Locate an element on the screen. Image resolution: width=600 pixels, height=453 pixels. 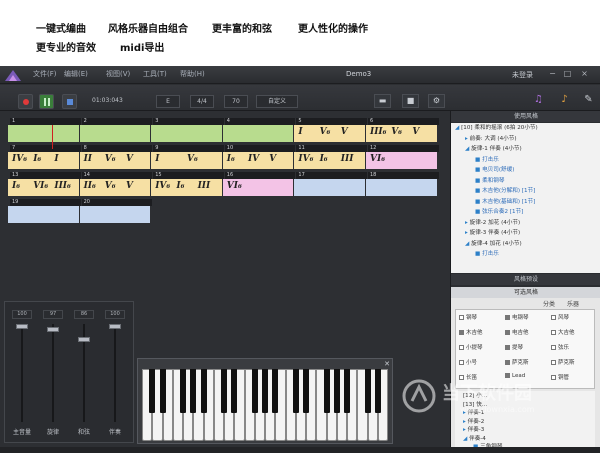
instrument-option: 木吉他 is located at coordinates (471, 332).